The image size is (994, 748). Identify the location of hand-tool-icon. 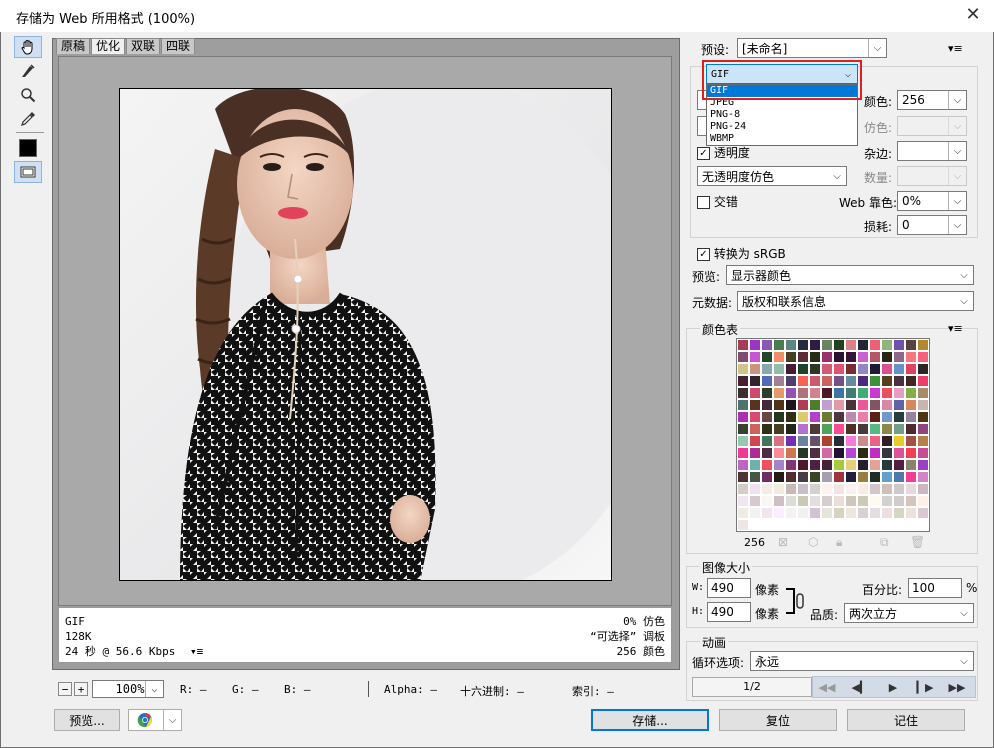
(28, 47).